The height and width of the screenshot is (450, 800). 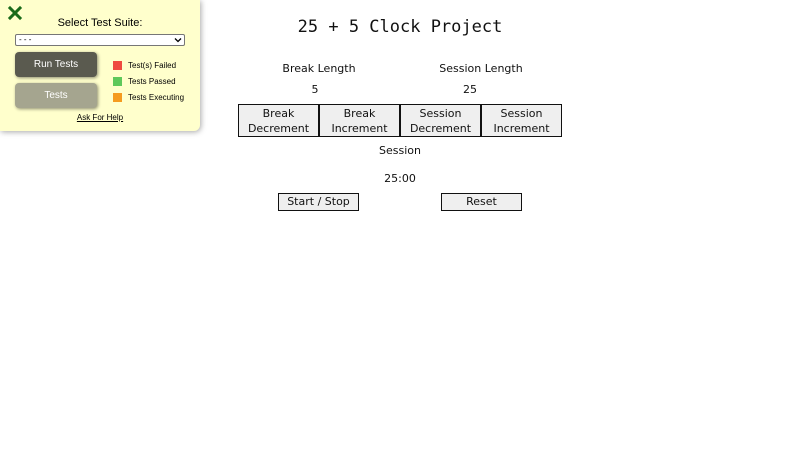 What do you see at coordinates (521, 128) in the screenshot?
I see `session-increment-label-line2: Increment` at bounding box center [521, 128].